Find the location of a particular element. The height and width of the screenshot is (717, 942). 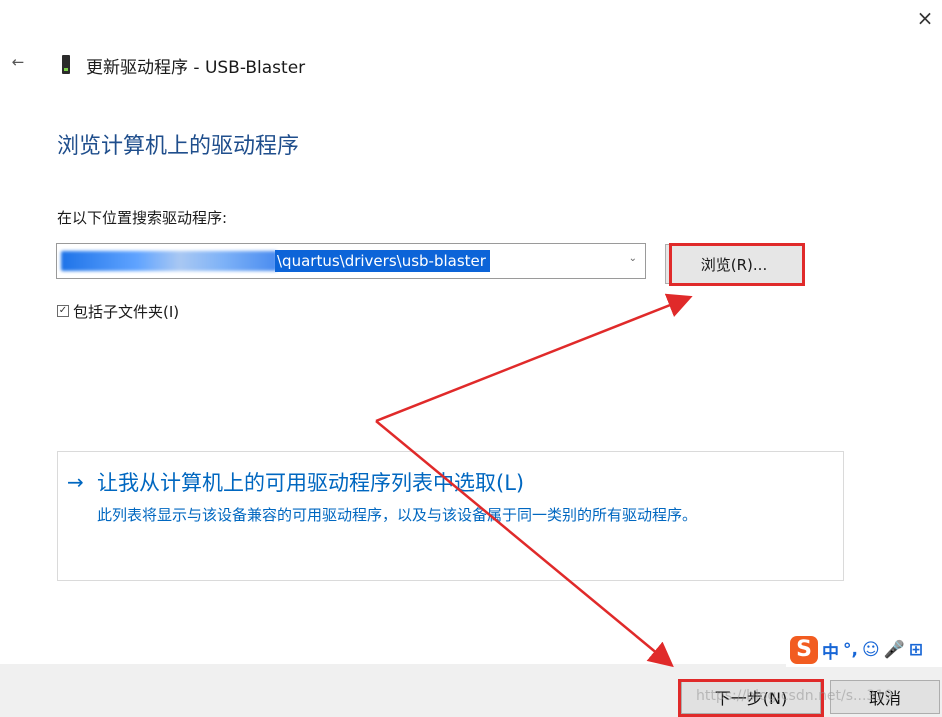

back-button: ← is located at coordinates (18, 62).